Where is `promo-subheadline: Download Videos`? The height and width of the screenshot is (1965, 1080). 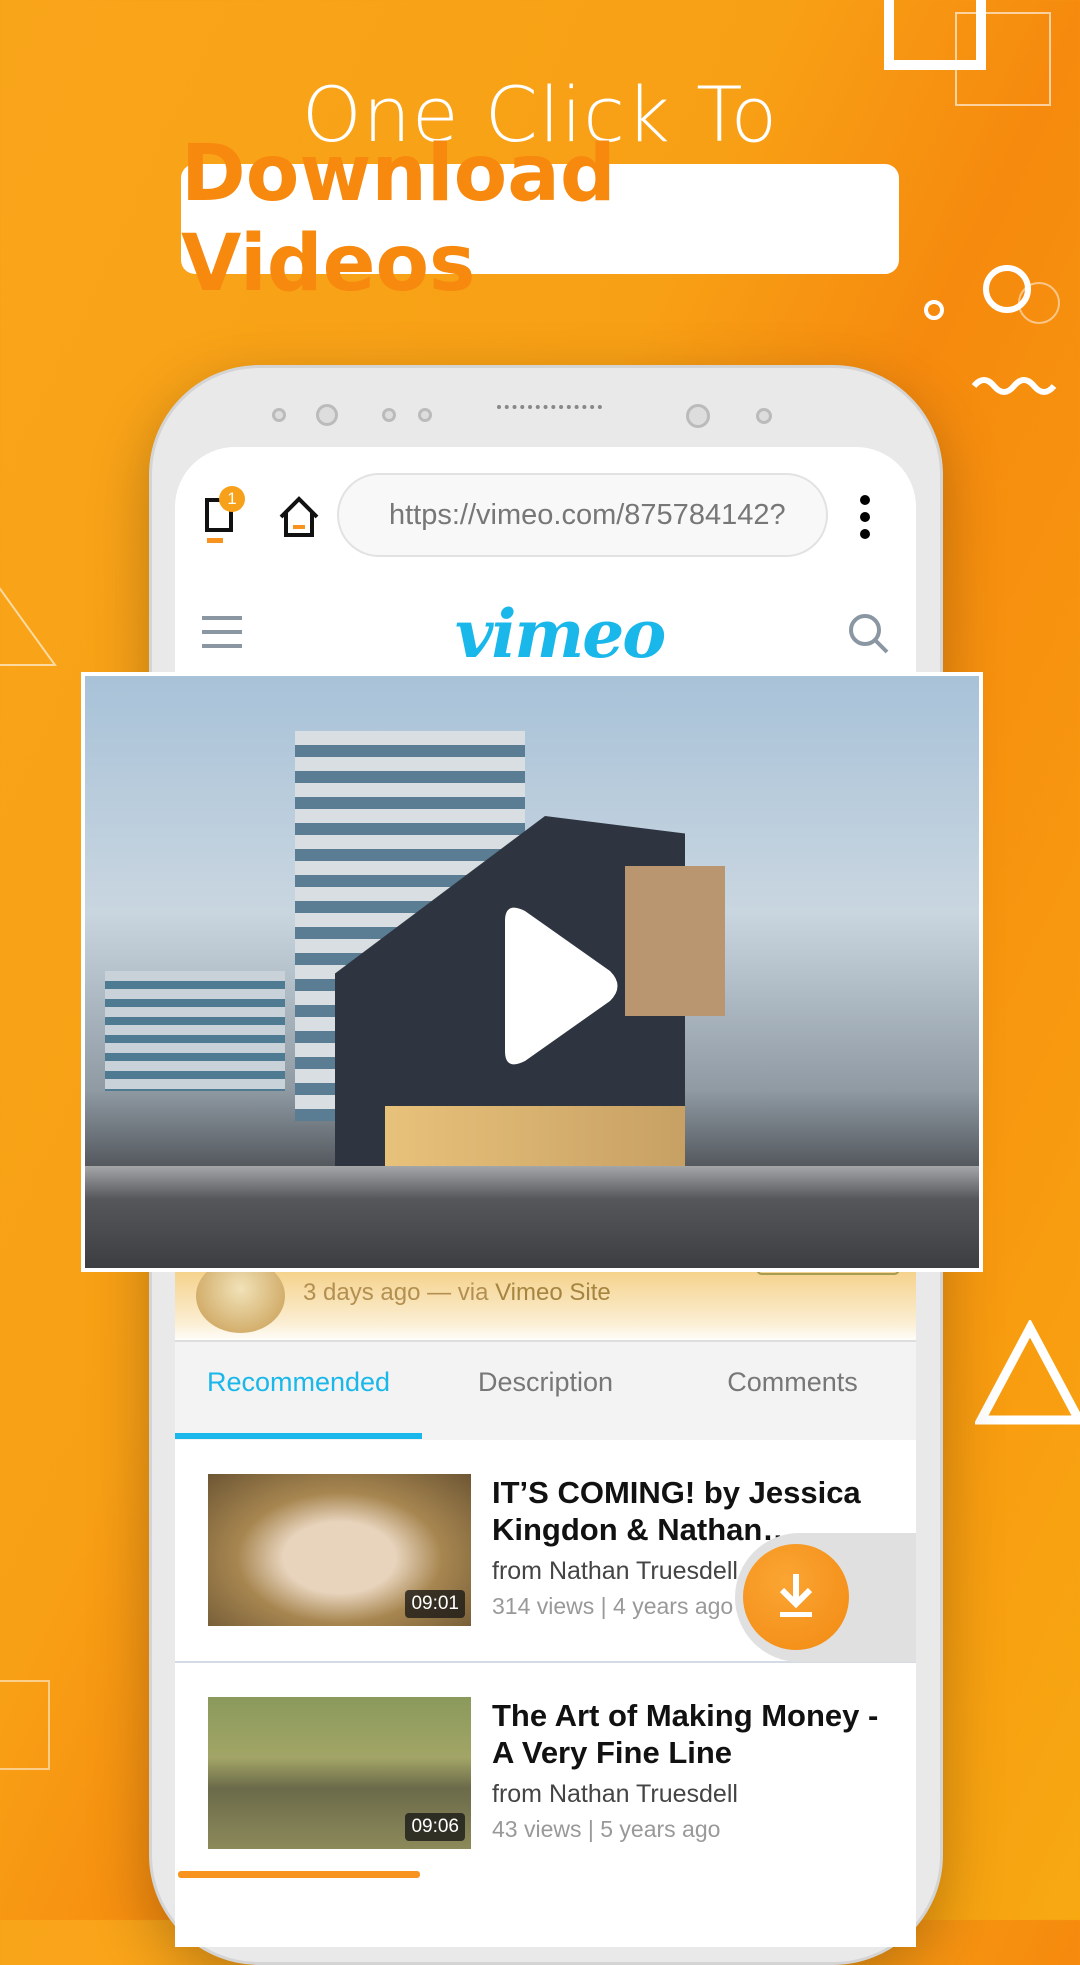
promo-subheadline: Download Videos is located at coordinates (398, 219).